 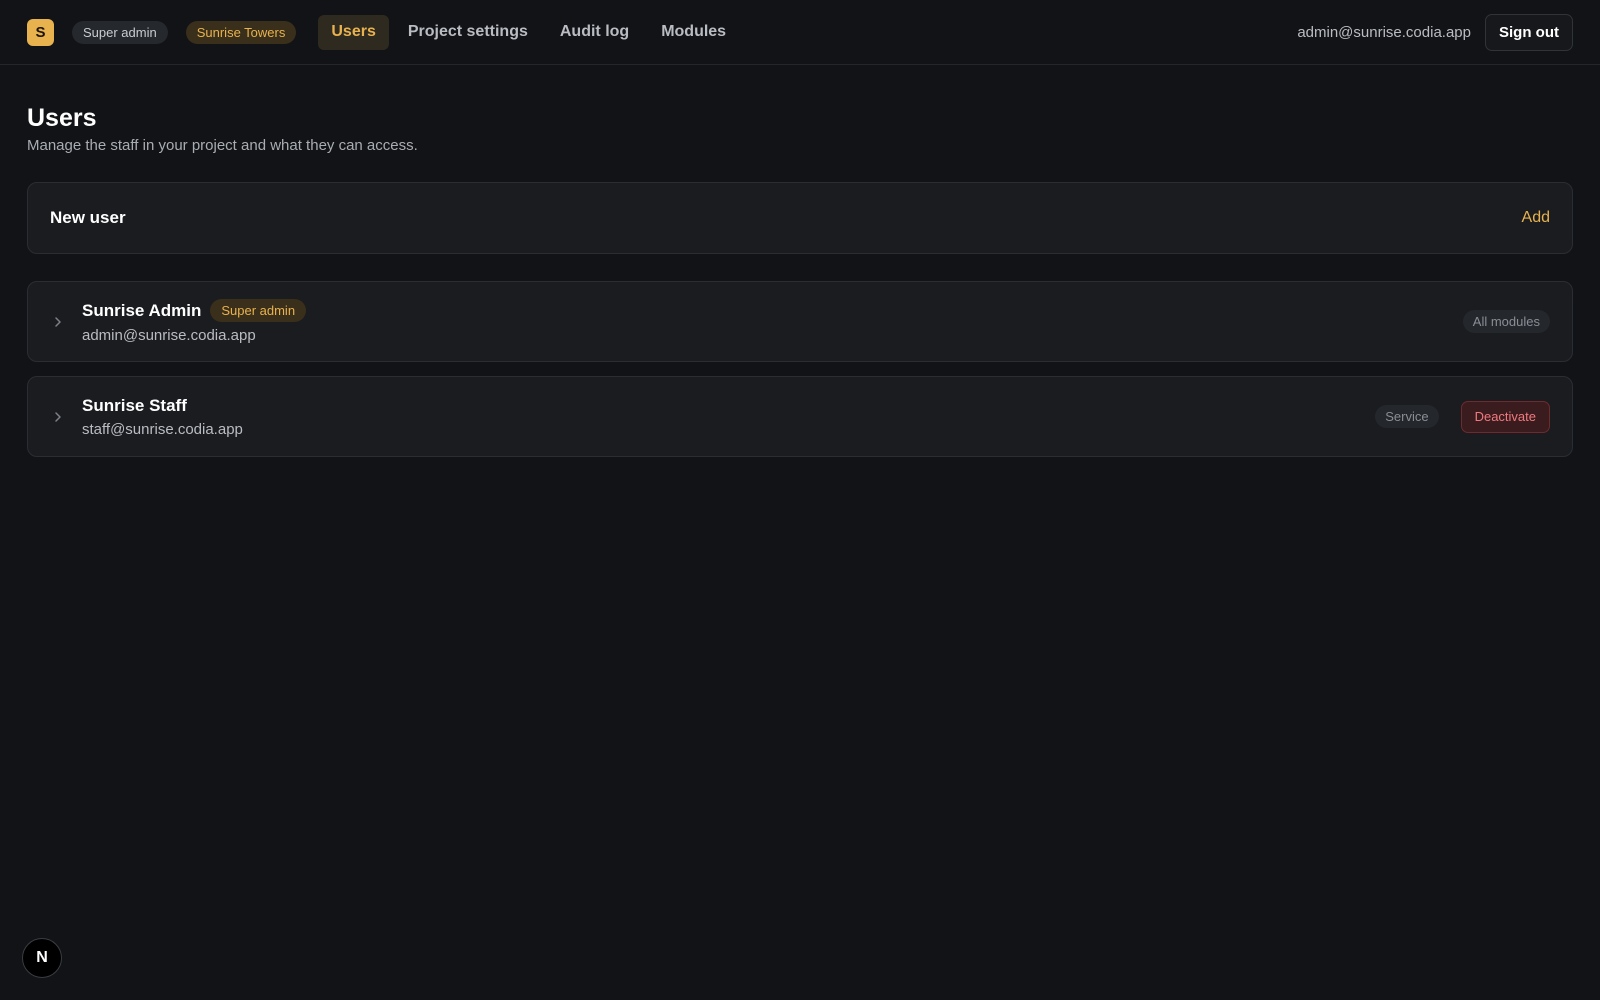 What do you see at coordinates (62, 118) in the screenshot?
I see `page-title: Users` at bounding box center [62, 118].